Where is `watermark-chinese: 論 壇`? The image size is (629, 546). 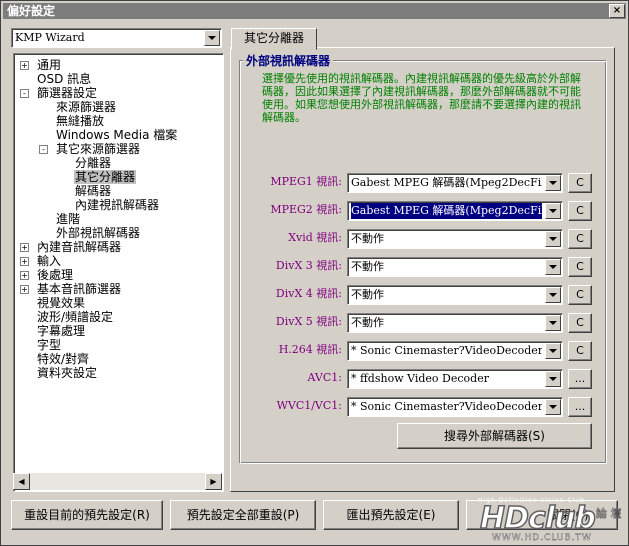 watermark-chinese: 論 壇 is located at coordinates (609, 514).